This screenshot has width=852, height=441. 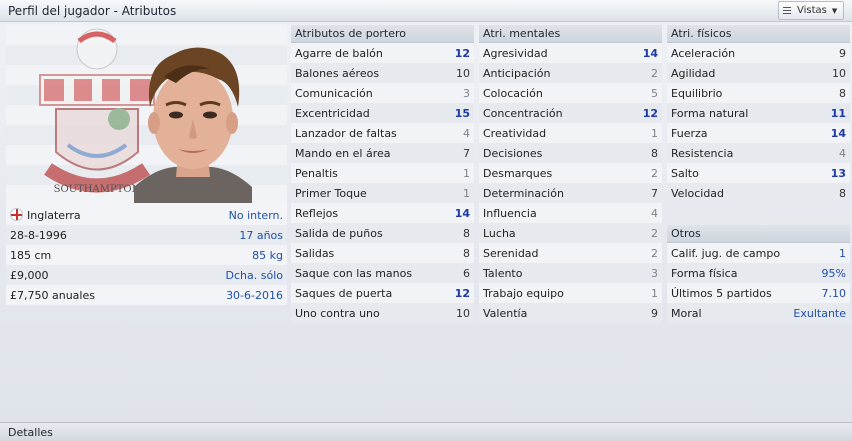 I want to click on attribute-row: Fuerza 14, so click(x=758, y=133).